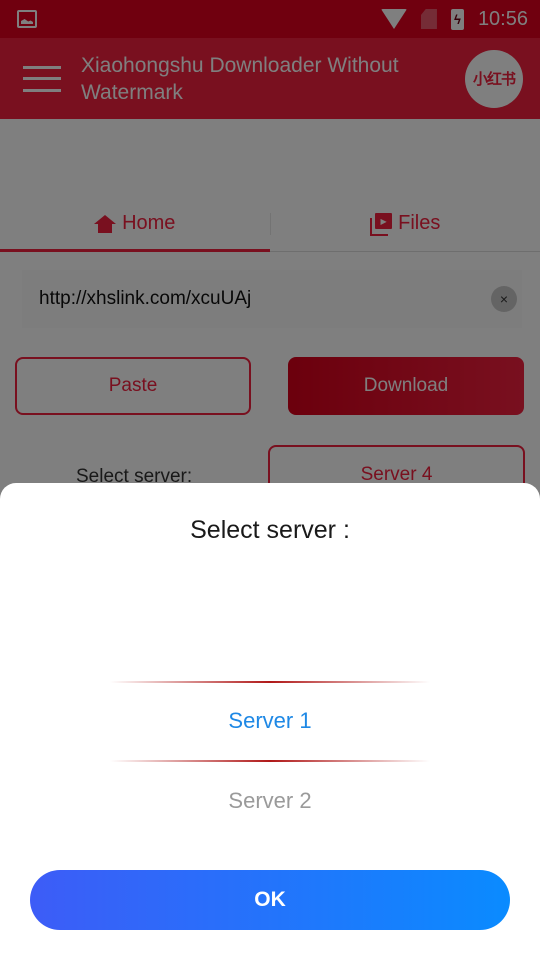 The width and height of the screenshot is (540, 960). What do you see at coordinates (270, 530) in the screenshot?
I see `dialog-title: Select server :` at bounding box center [270, 530].